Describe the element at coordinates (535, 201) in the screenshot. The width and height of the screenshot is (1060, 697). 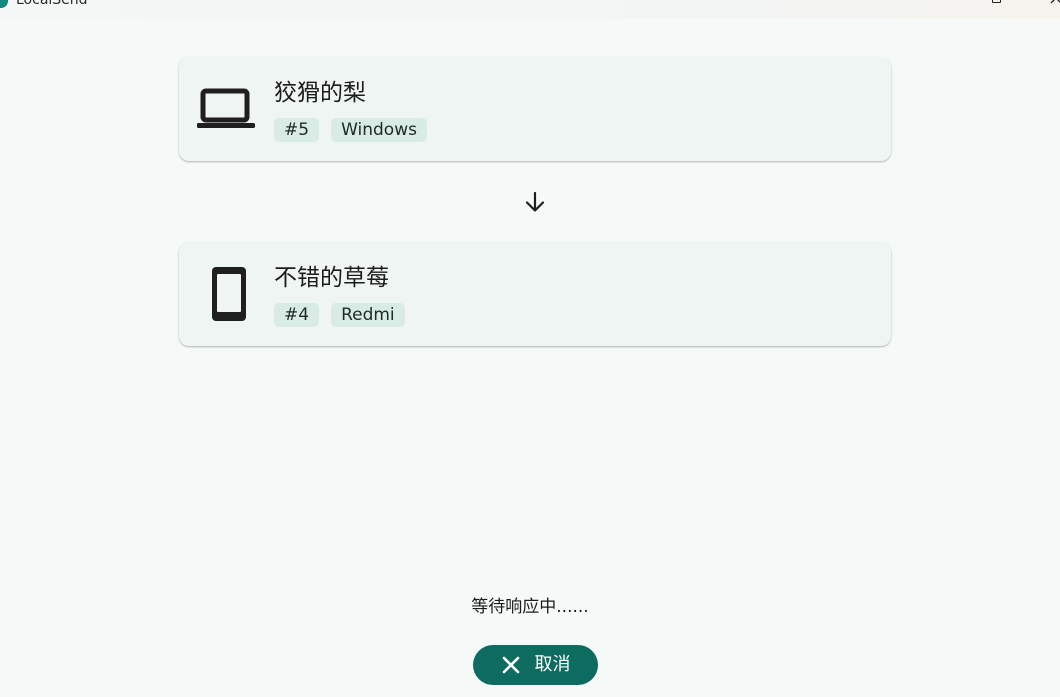
I see `arrow-down-icon` at that location.